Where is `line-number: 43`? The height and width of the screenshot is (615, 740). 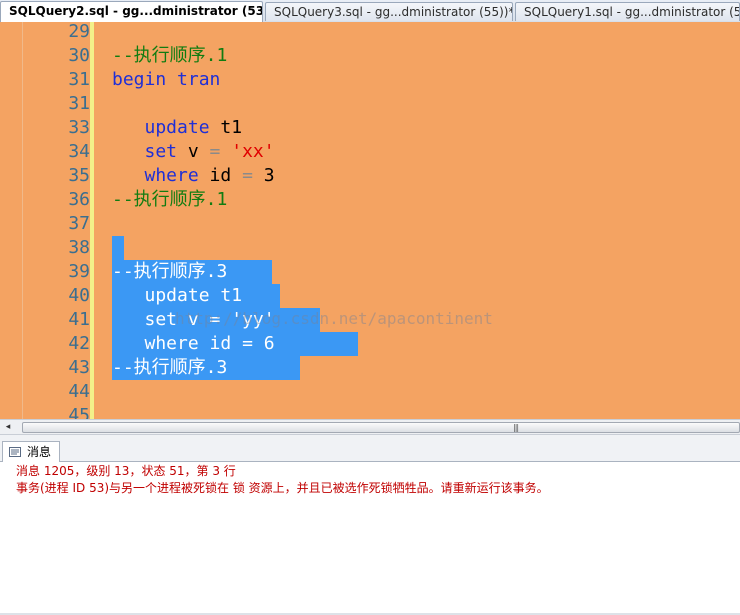 line-number: 43 is located at coordinates (79, 367).